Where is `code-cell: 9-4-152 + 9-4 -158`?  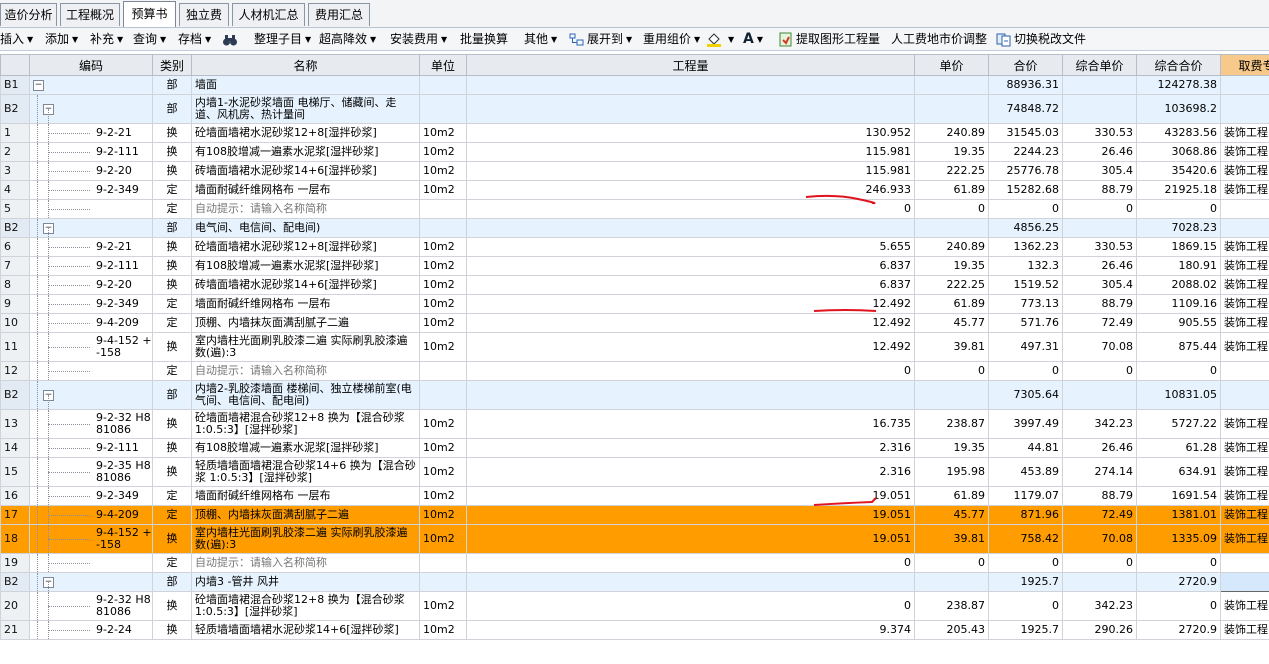
code-cell: 9-4-152 + 9-4 -158 is located at coordinates (91, 347).